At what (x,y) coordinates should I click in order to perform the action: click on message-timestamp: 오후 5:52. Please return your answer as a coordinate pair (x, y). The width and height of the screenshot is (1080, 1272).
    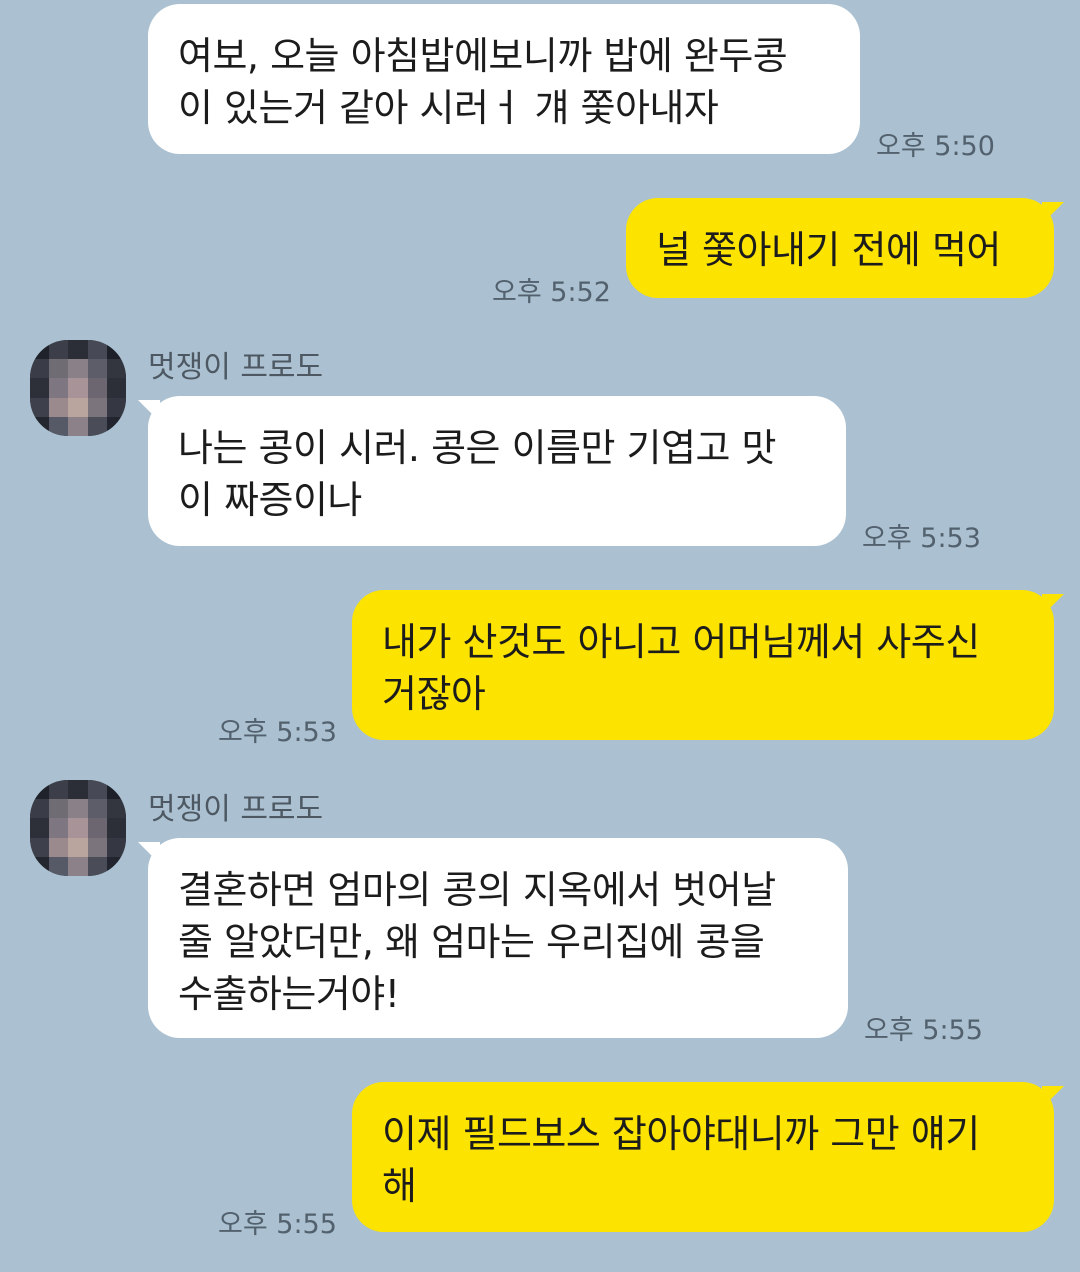
    Looking at the image, I should click on (551, 292).